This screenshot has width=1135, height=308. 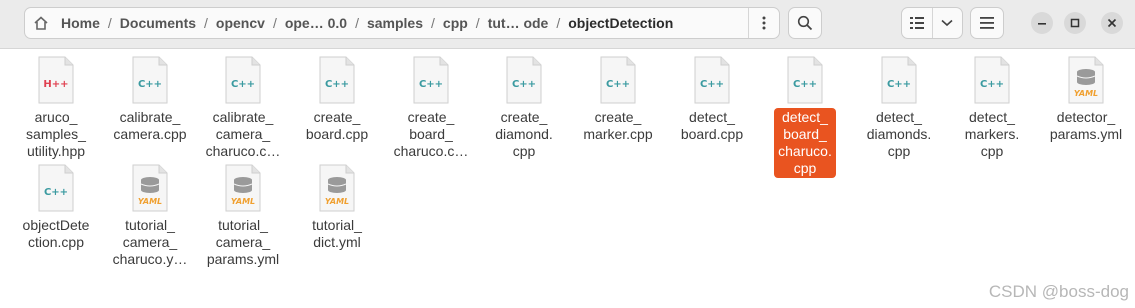 I want to click on file-item: YAML detector_ params.yml, so click(x=1086, y=100).